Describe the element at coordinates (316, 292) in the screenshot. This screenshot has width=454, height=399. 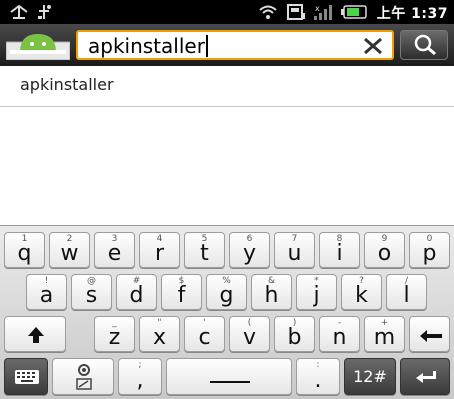
I see `key-j: * j` at that location.